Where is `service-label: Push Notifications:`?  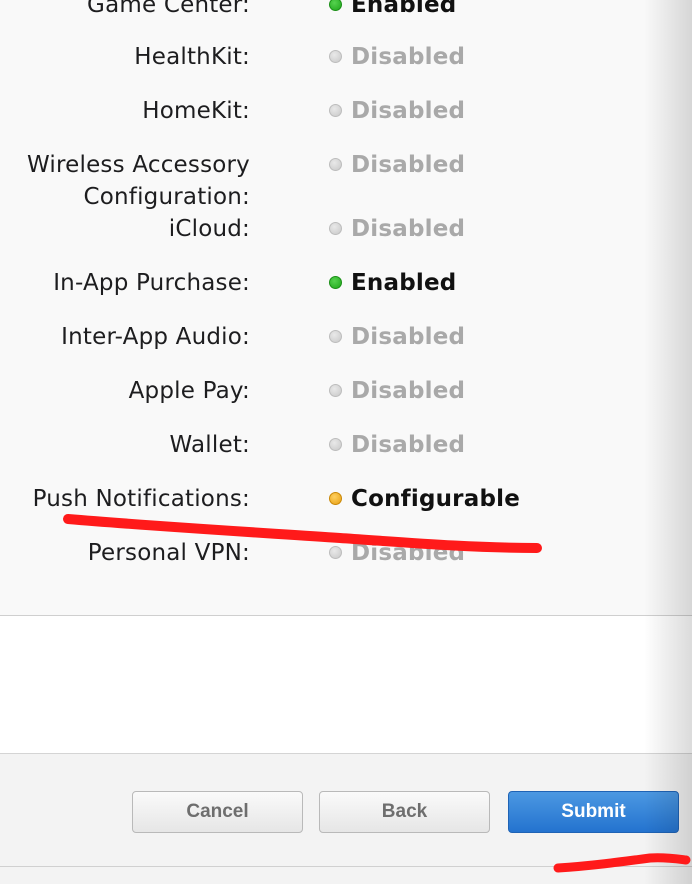 service-label: Push Notifications: is located at coordinates (141, 499).